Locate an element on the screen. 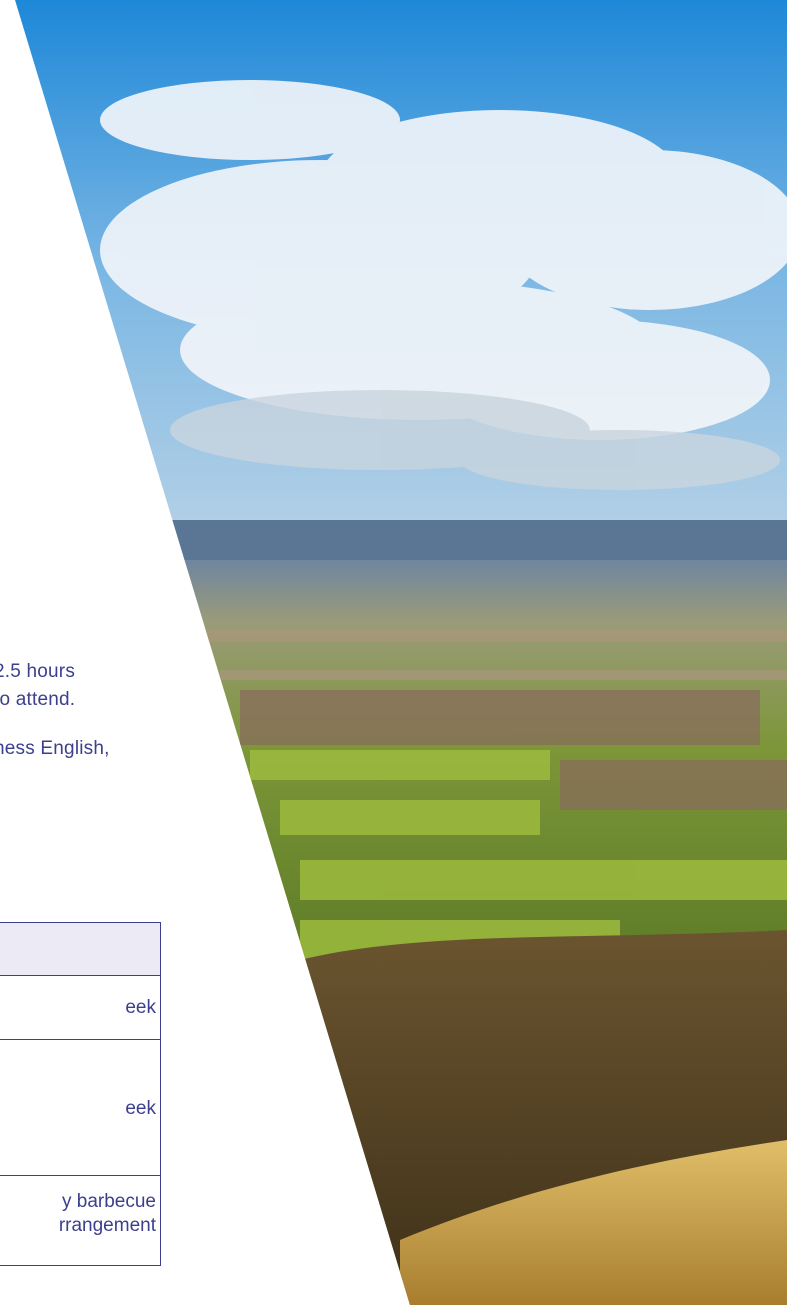 The image size is (787, 1305). info-table: eek eek y barbecue rrangement is located at coordinates (80, 1094).